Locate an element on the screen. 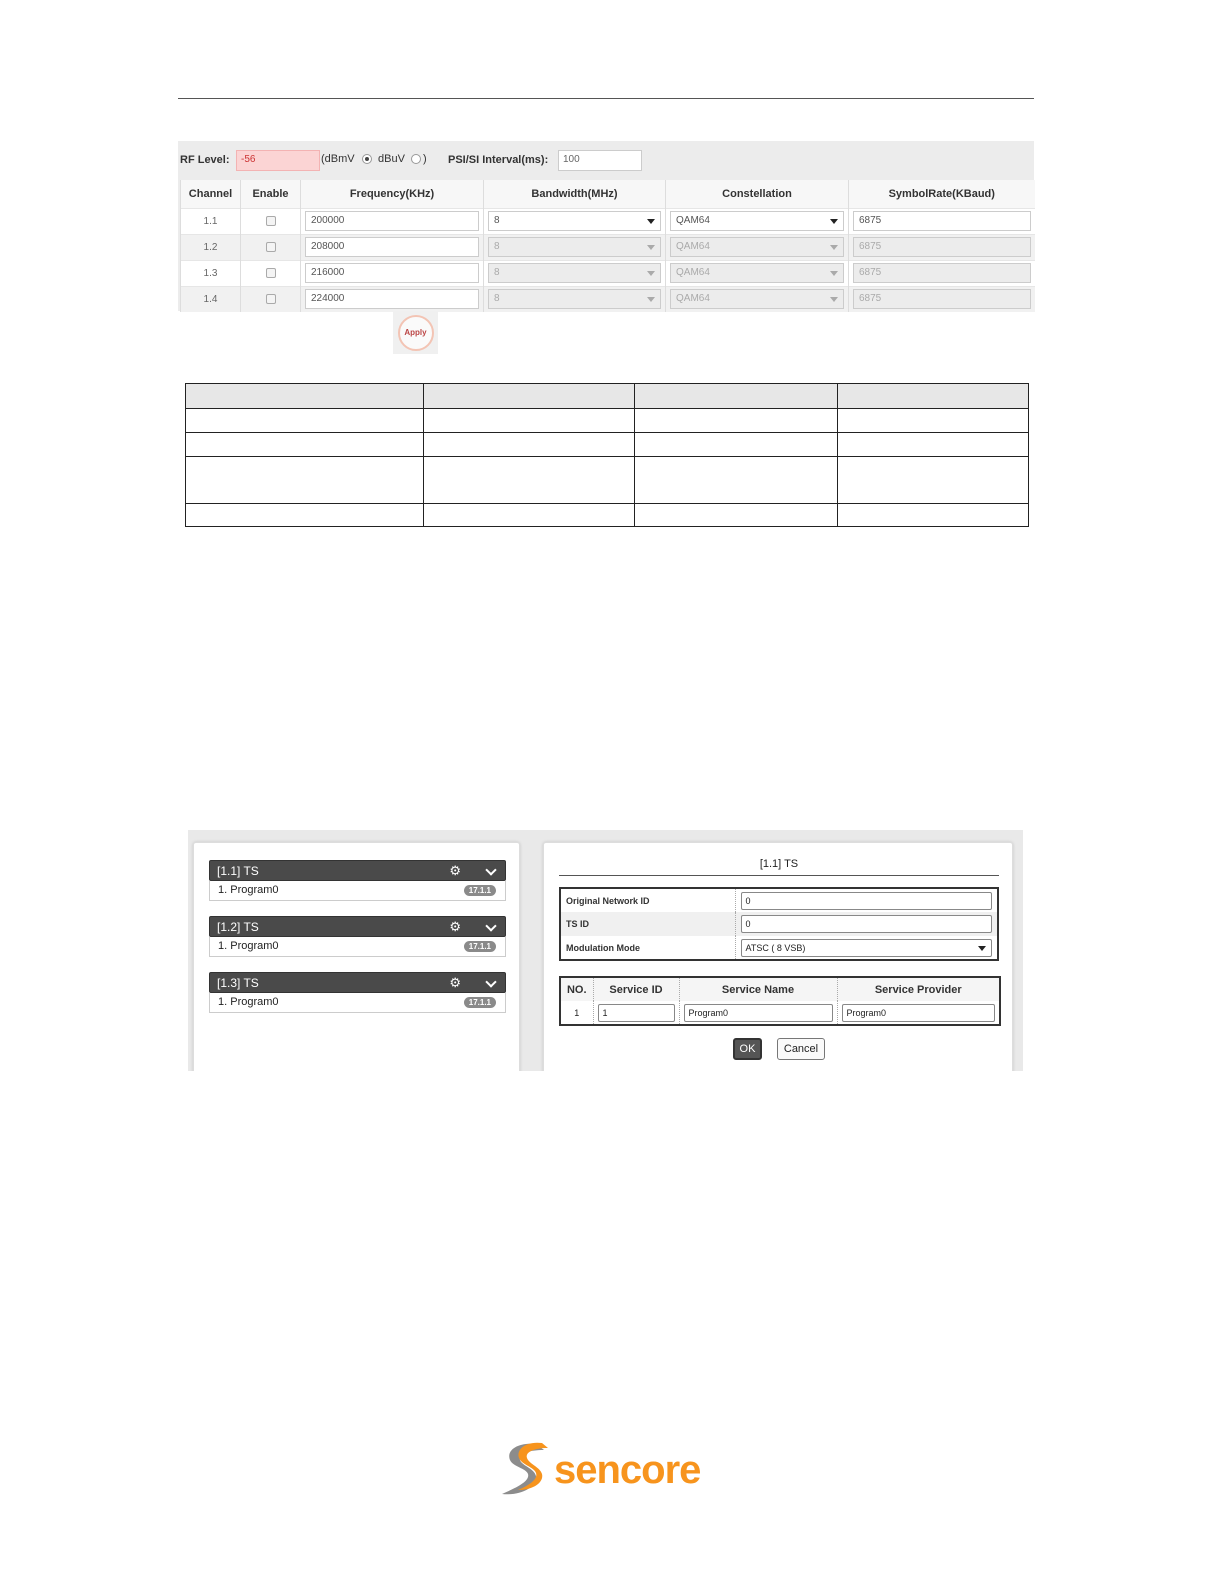 The image size is (1224, 1584). col-enable: Enable is located at coordinates (270, 194).